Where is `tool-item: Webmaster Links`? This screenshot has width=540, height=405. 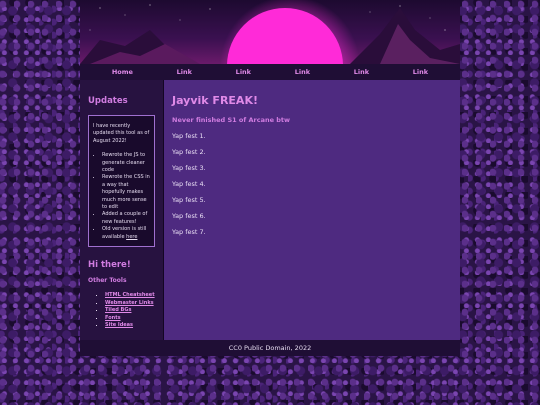
tool-item: Webmaster Links is located at coordinates (130, 304).